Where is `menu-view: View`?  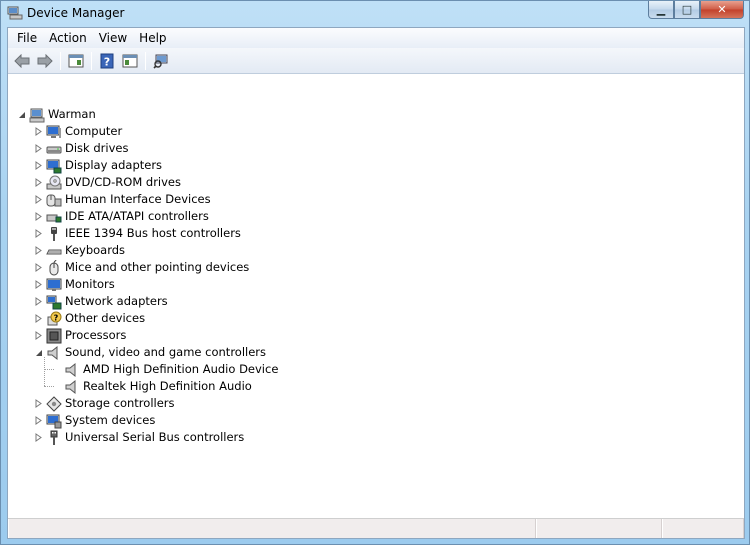
menu-view: View is located at coordinates (113, 38).